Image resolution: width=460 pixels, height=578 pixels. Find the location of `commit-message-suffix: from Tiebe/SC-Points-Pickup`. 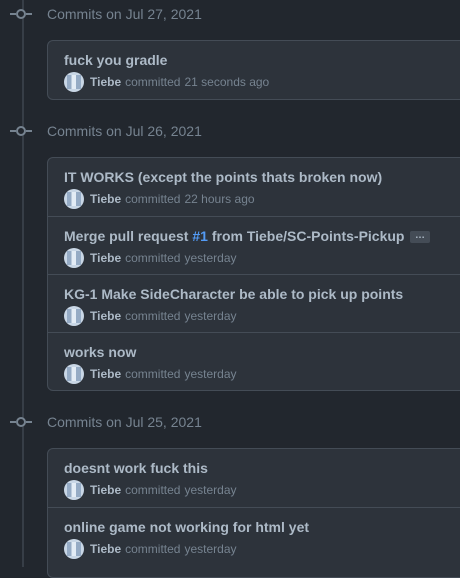

commit-message-suffix: from Tiebe/SC-Points-Pickup is located at coordinates (306, 236).